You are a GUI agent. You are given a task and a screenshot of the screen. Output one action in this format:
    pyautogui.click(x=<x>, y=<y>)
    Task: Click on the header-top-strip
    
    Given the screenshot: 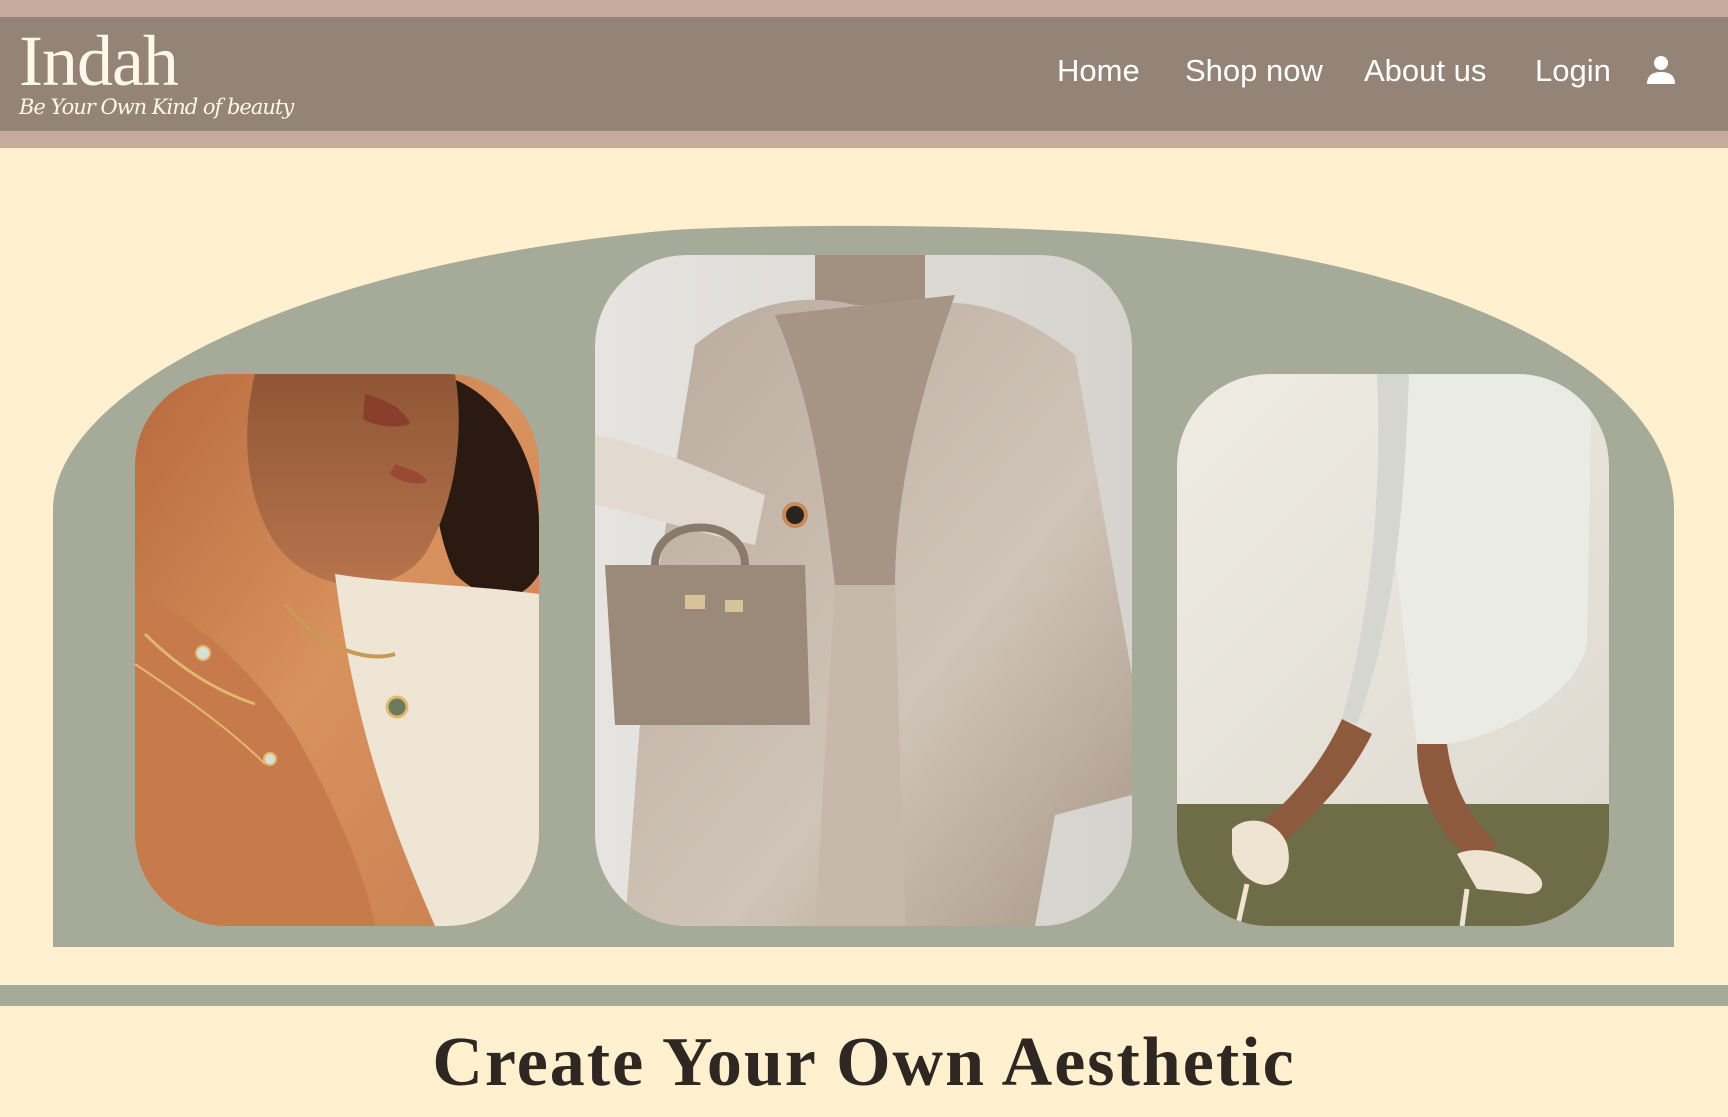 What is the action you would take?
    pyautogui.click(x=864, y=8)
    